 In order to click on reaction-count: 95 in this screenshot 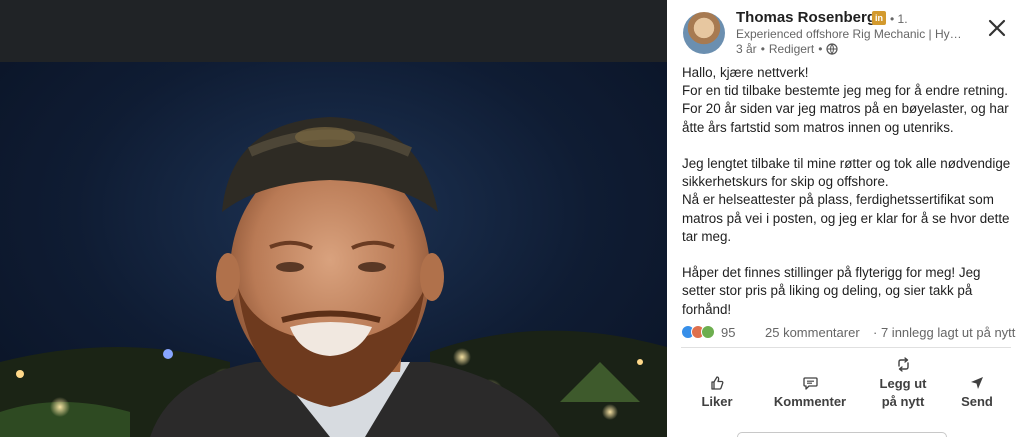, I will do `click(728, 332)`.